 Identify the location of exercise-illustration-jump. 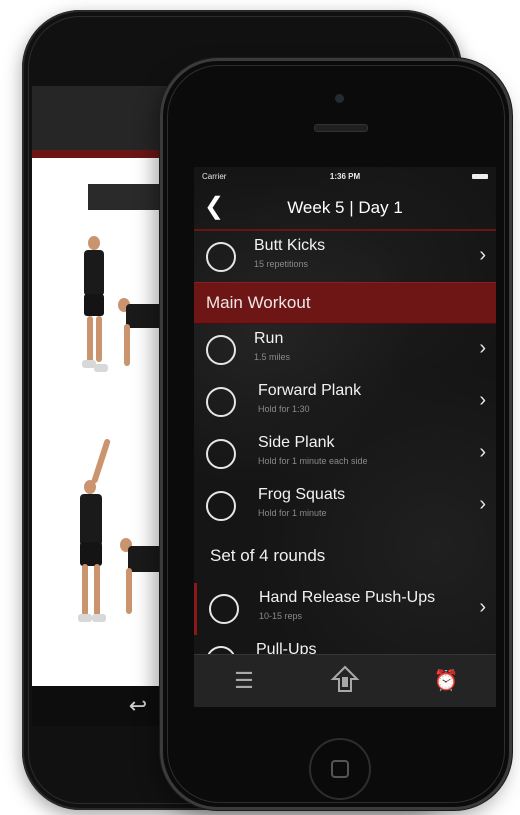
(97, 538).